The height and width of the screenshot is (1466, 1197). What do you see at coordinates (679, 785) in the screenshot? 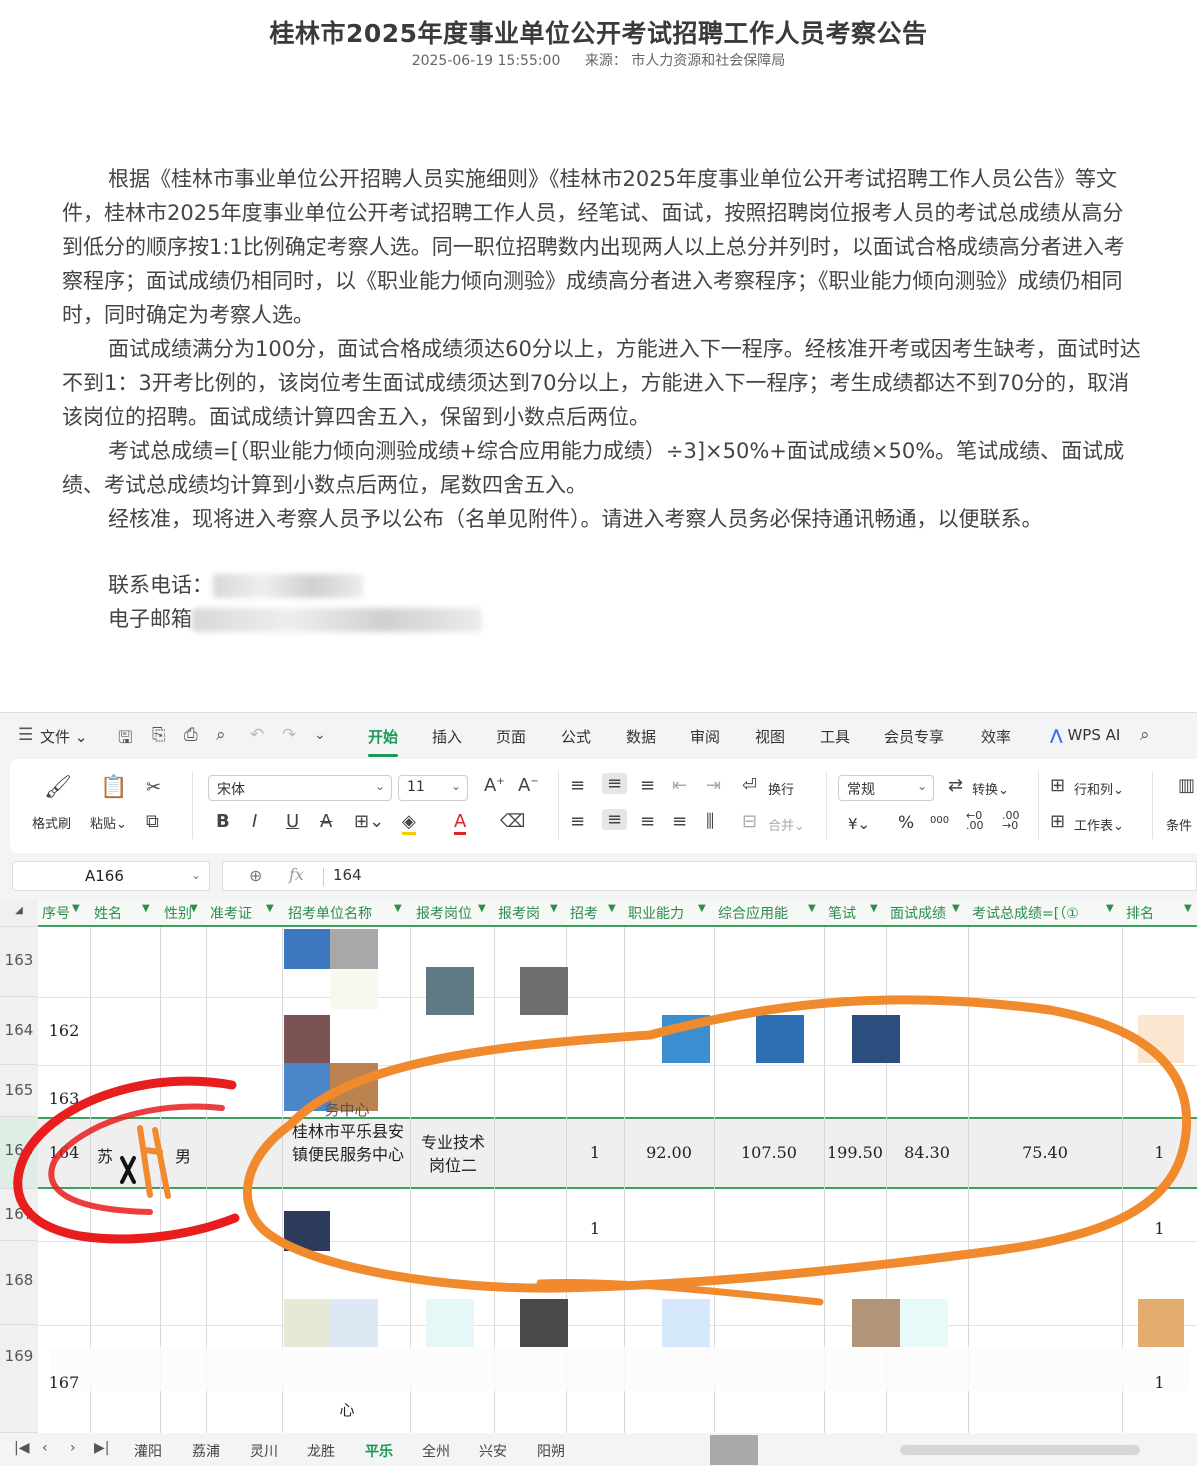
I see `indent-decrease-icon: ⇤` at bounding box center [679, 785].